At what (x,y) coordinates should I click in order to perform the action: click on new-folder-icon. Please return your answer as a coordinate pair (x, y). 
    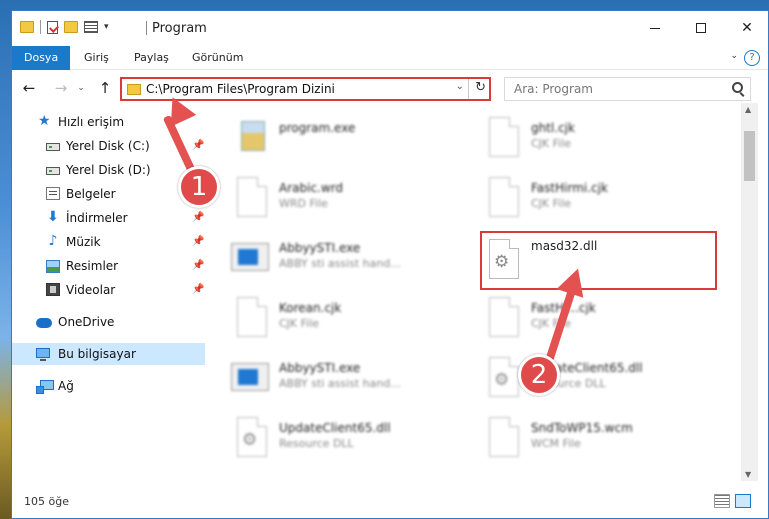
    Looking at the image, I should click on (71, 27).